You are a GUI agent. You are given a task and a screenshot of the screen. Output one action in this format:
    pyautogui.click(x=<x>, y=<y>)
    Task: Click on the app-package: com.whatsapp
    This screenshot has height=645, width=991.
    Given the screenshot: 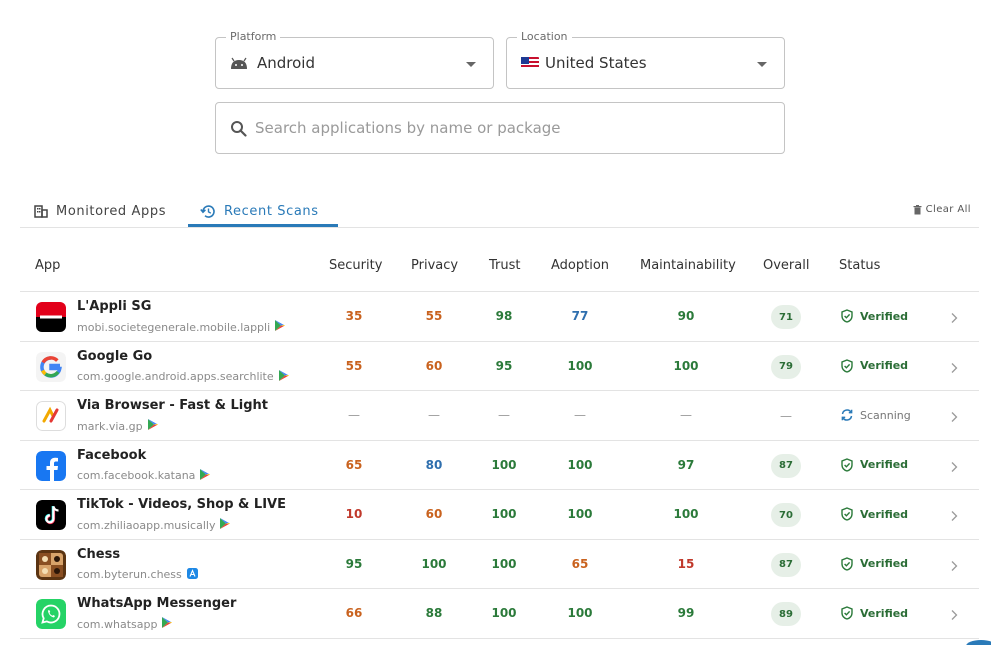 What is the action you would take?
    pyautogui.click(x=125, y=624)
    